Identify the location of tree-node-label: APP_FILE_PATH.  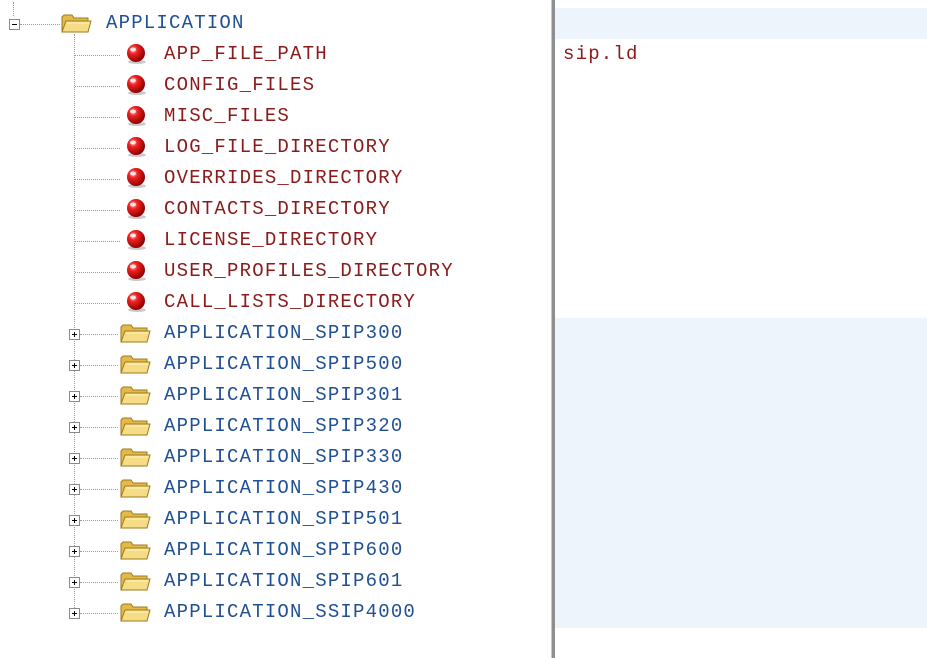
(246, 54).